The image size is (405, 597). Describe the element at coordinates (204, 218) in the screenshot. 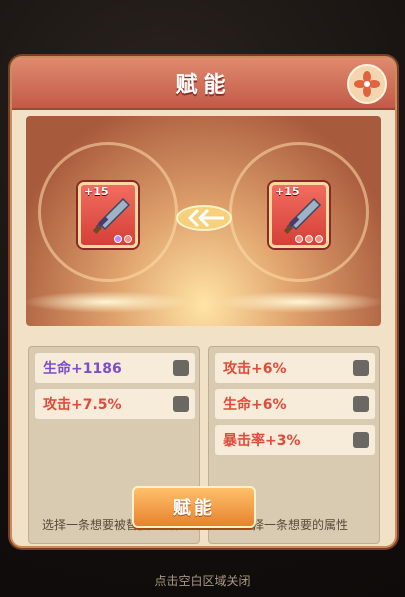

I see `transfer-arrow-icon` at that location.